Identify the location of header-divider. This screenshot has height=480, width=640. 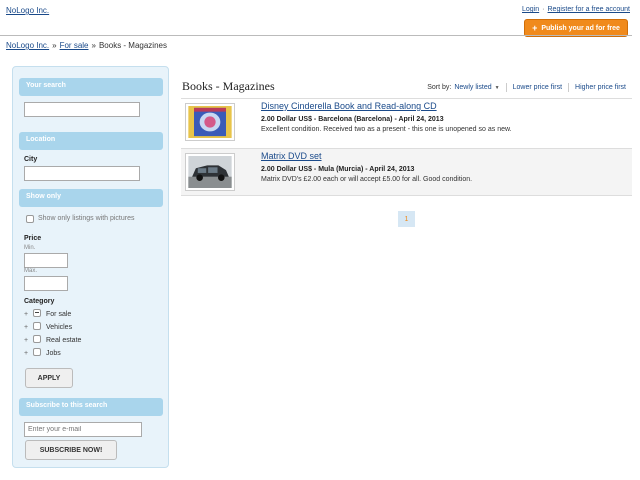
(316, 35).